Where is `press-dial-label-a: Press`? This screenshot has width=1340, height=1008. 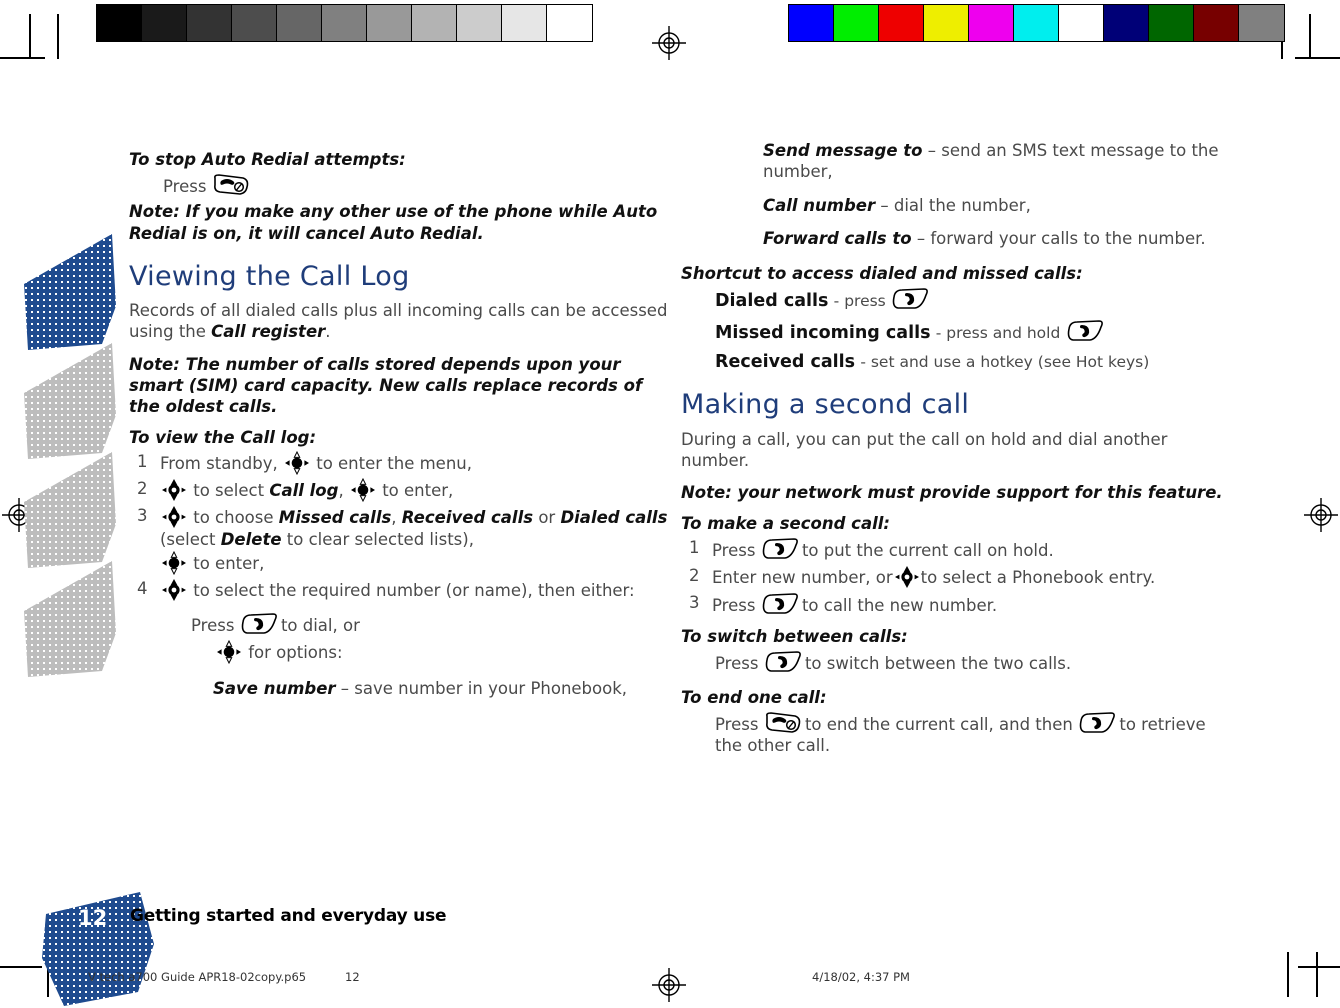 press-dial-label-a: Press is located at coordinates (213, 625).